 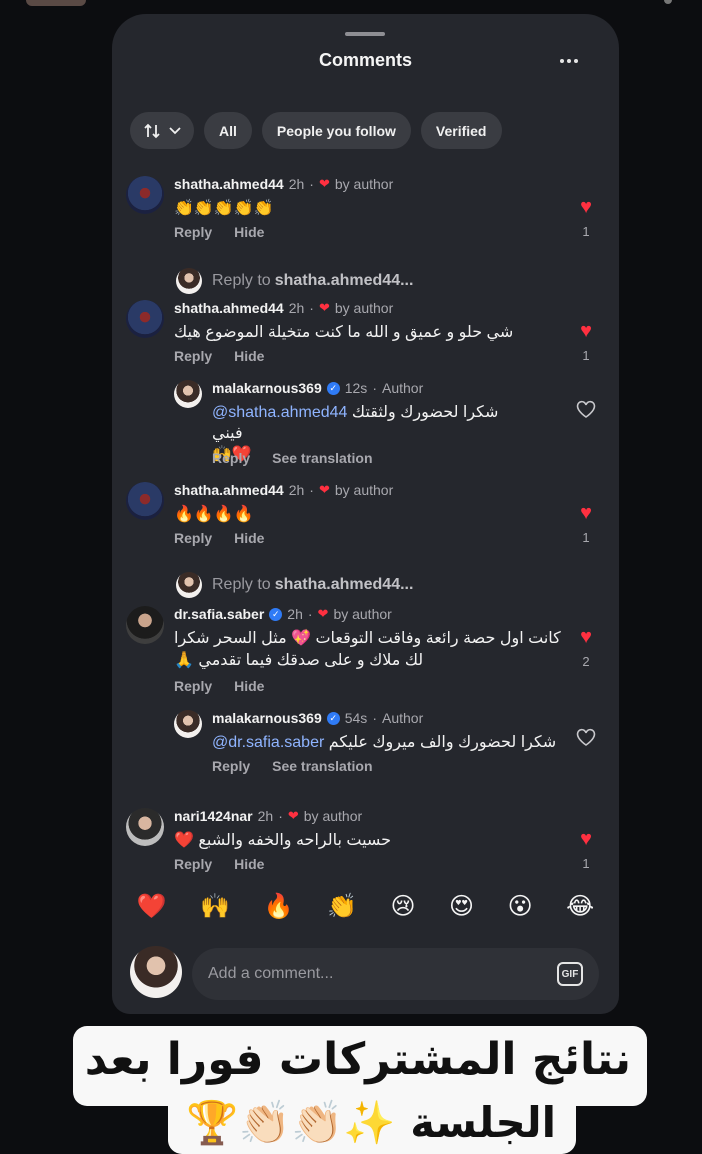 I want to click on caption-line-2: الجلسة ✨👏🏻👏🏻🏆, so click(x=371, y=1122).